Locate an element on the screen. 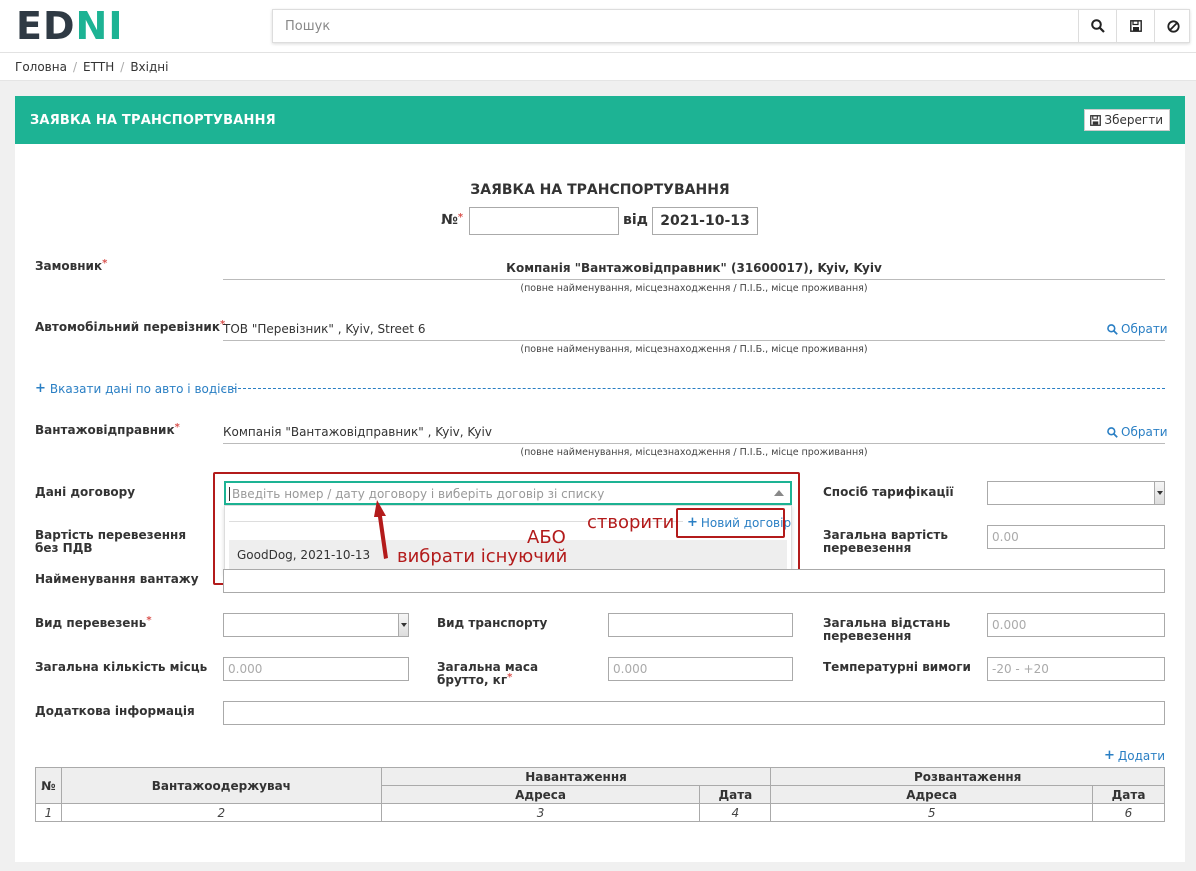 The image size is (1196, 871). tariff-select is located at coordinates (1076, 493).